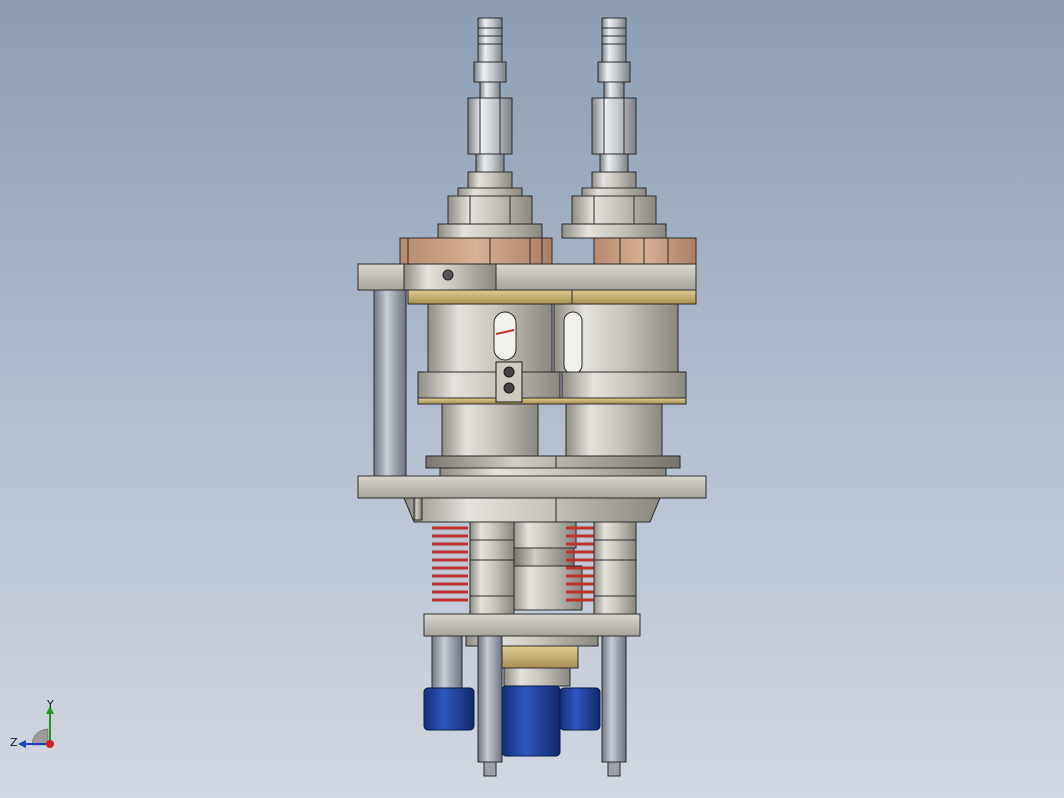 This screenshot has height=798, width=1064. What do you see at coordinates (490, 430) in the screenshot?
I see `left-lower-barrel` at bounding box center [490, 430].